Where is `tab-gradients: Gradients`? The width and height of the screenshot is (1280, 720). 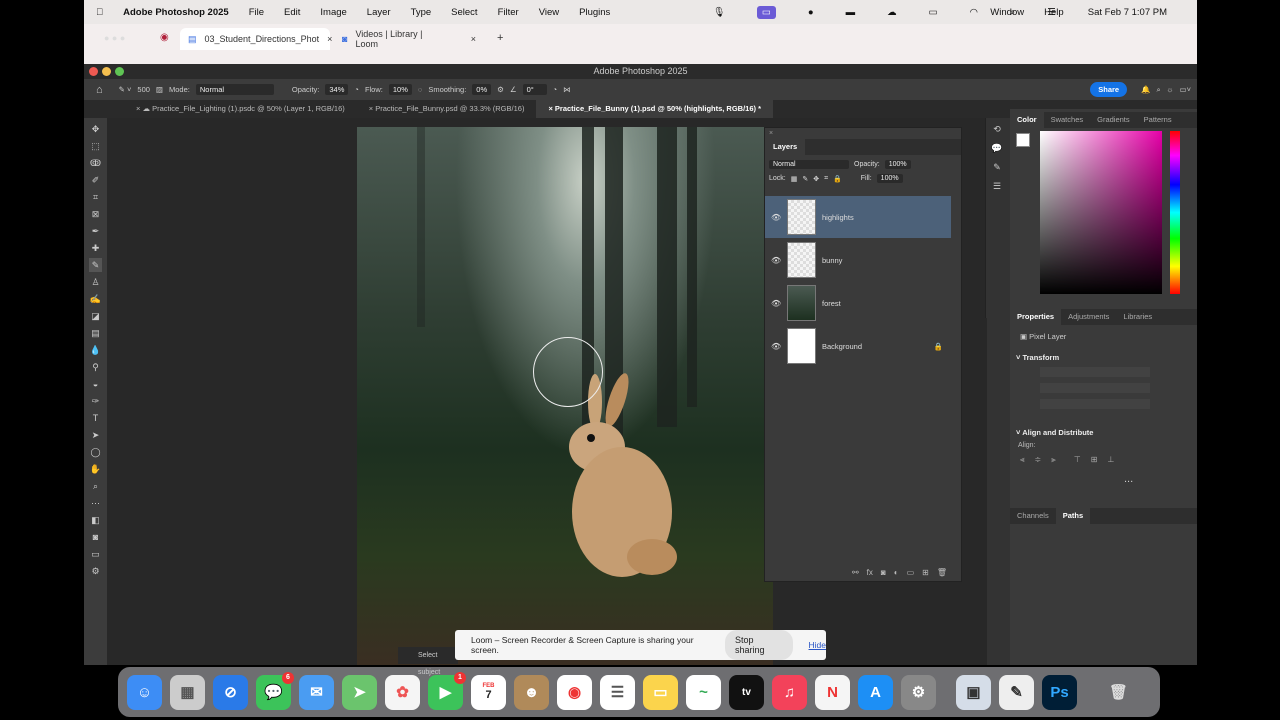
tab-gradients: Gradients is located at coordinates (1113, 120).